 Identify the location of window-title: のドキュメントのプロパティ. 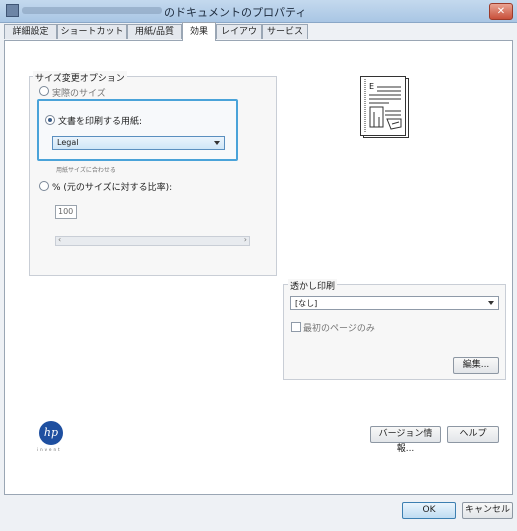
(235, 12).